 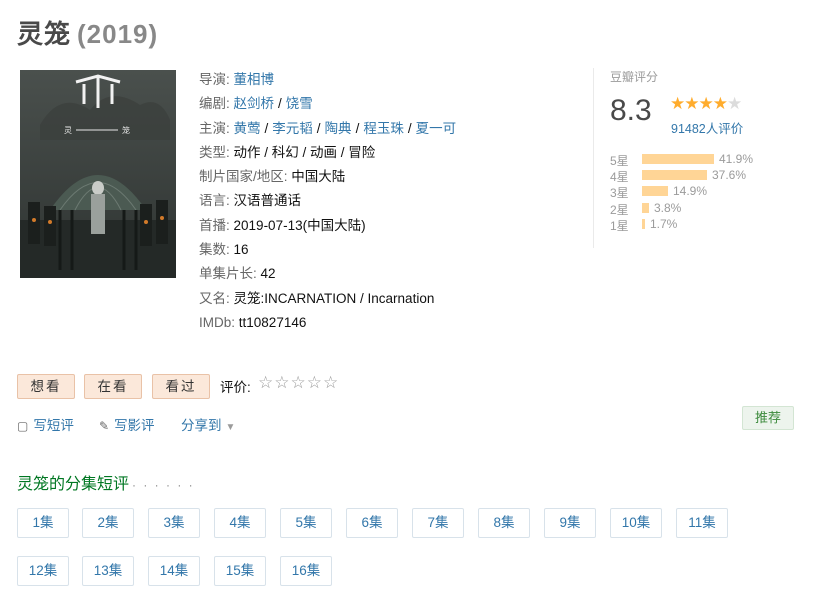 I want to click on rating-stars: ★★★★★, so click(x=706, y=104).